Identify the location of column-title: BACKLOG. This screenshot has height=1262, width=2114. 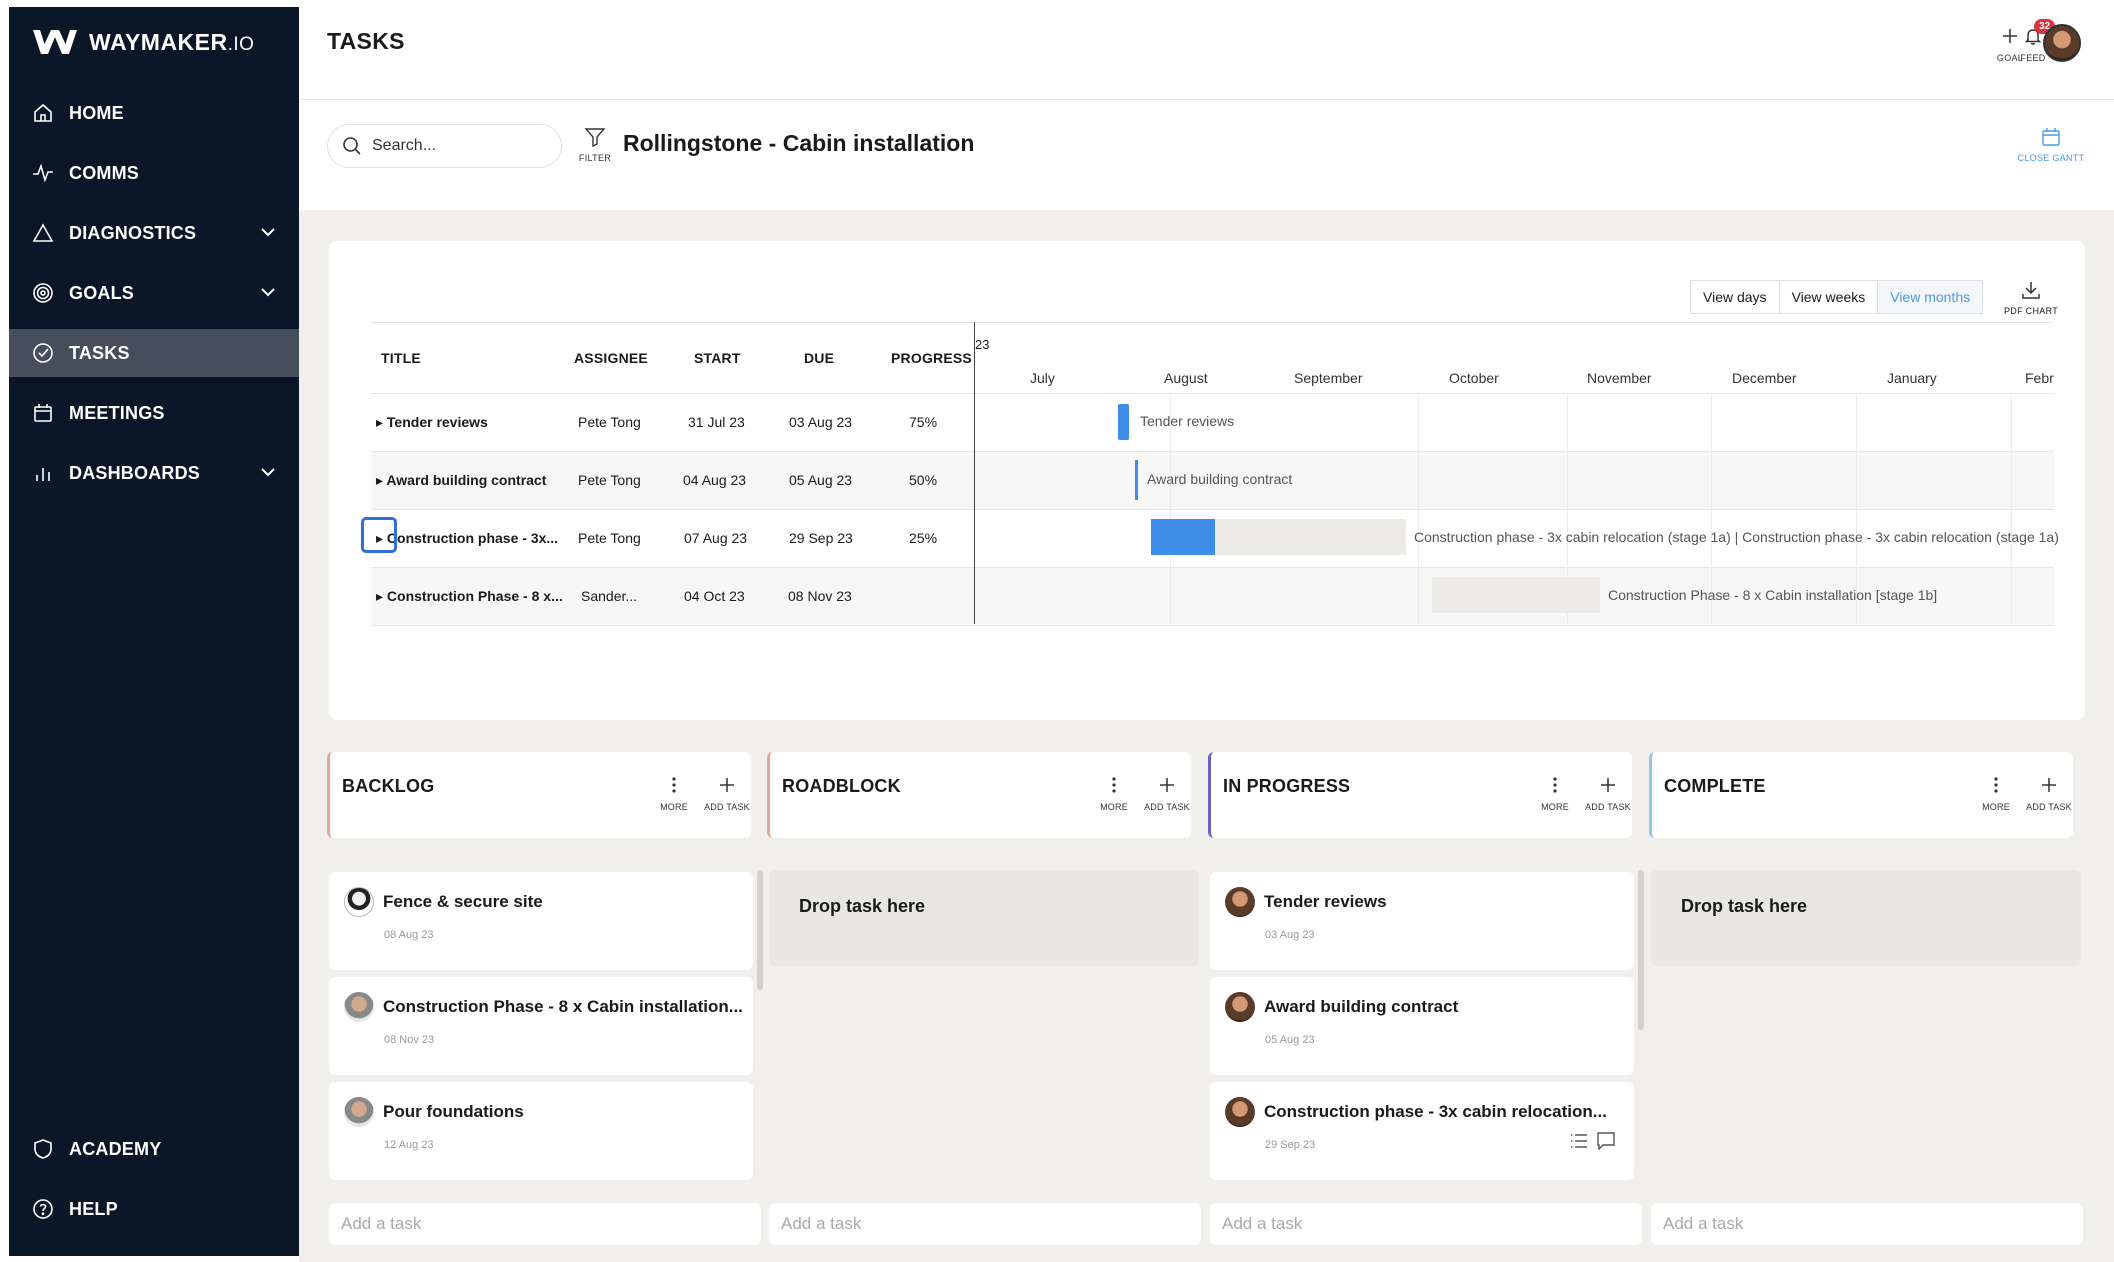
(388, 786).